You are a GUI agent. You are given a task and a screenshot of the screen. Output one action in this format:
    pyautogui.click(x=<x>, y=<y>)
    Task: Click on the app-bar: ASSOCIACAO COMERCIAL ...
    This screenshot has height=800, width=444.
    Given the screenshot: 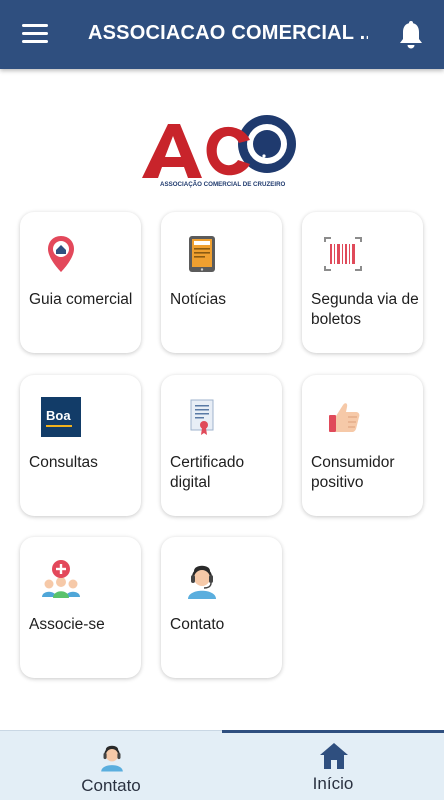 What is the action you would take?
    pyautogui.click(x=222, y=34)
    